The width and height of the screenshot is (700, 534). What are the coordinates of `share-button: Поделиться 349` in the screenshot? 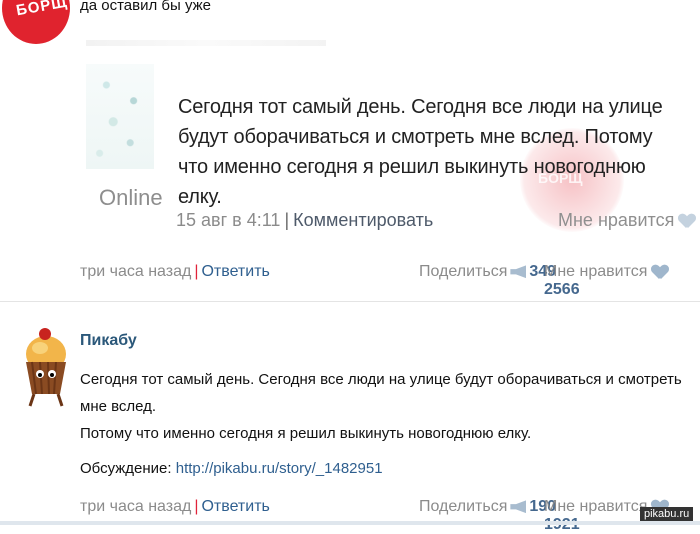 It's located at (487, 272).